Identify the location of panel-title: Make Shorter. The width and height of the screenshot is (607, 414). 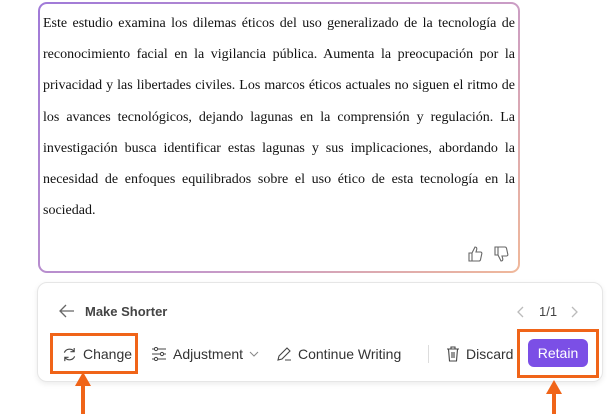
(126, 311).